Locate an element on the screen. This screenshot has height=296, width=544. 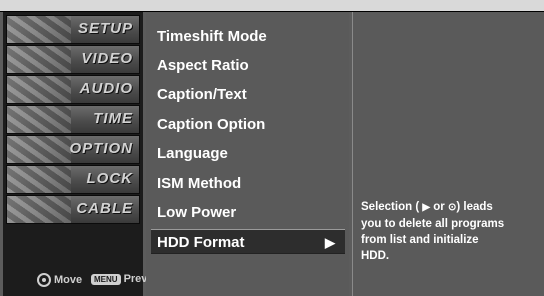
description-part: ) leads is located at coordinates (474, 207).